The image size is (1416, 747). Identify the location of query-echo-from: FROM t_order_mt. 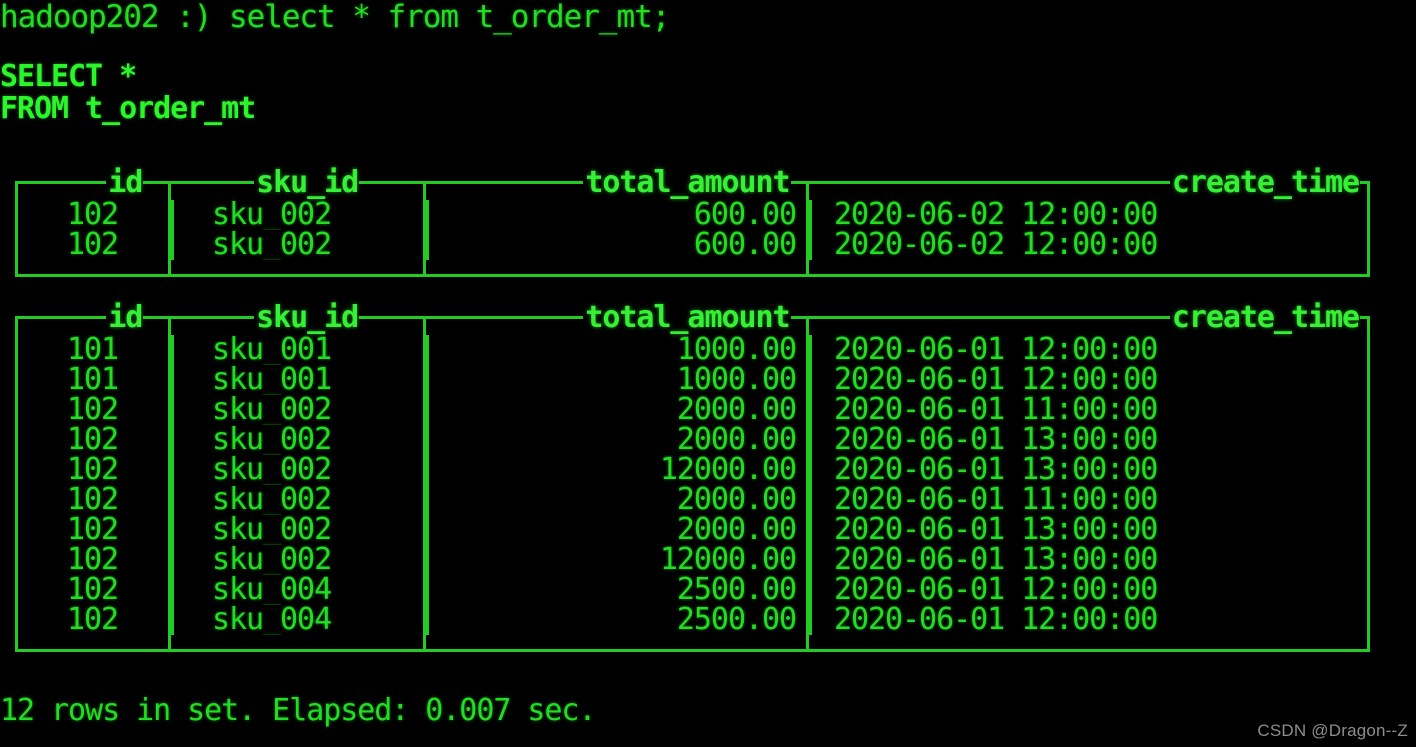
(128, 108).